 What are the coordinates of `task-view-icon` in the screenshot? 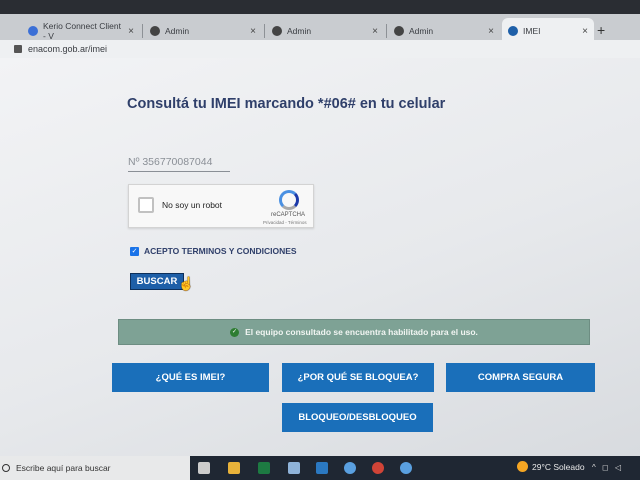 It's located at (204, 468).